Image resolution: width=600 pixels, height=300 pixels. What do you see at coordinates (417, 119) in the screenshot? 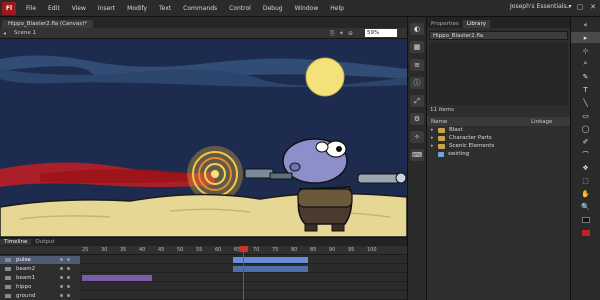
I see `components-panel-icon: ⚙` at bounding box center [417, 119].